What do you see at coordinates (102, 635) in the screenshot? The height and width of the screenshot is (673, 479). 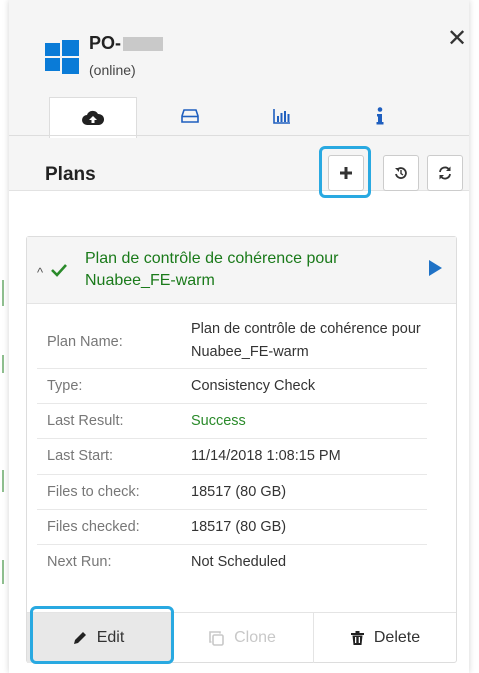 I see `edit-button-highlight` at bounding box center [102, 635].